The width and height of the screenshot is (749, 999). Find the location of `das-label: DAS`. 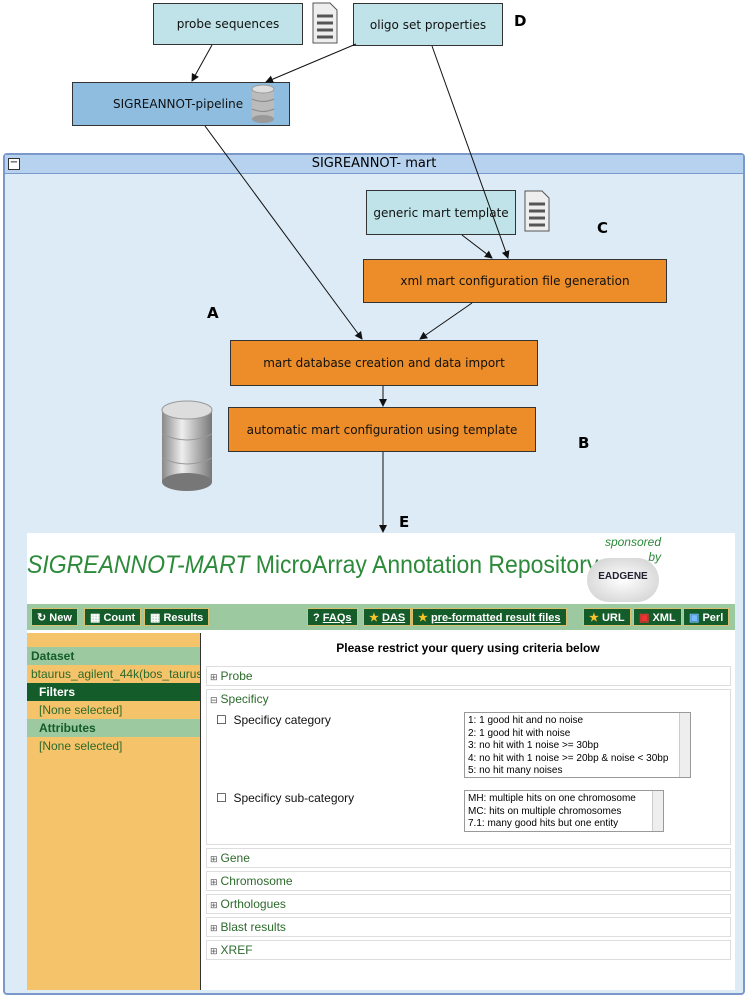

das-label: DAS is located at coordinates (393, 618).